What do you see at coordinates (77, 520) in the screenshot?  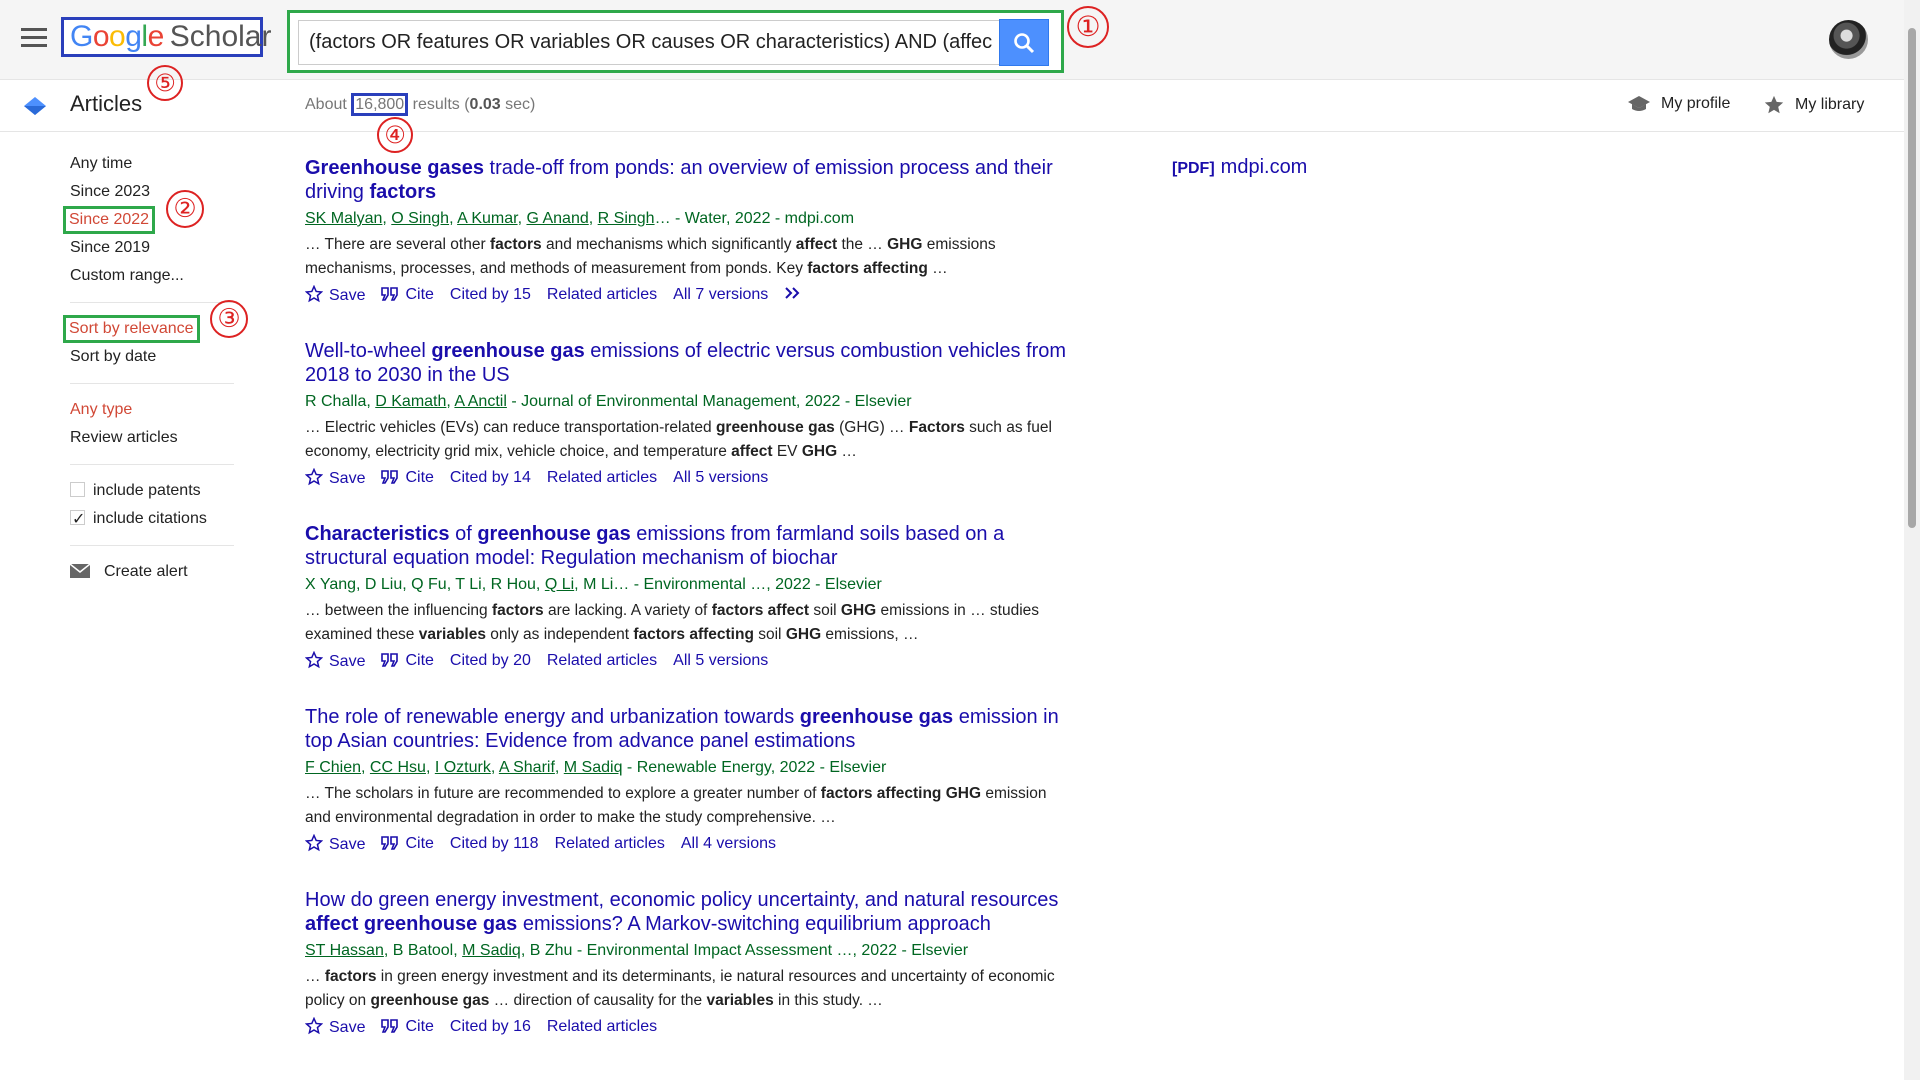 I see `include-citations-checkbox` at bounding box center [77, 520].